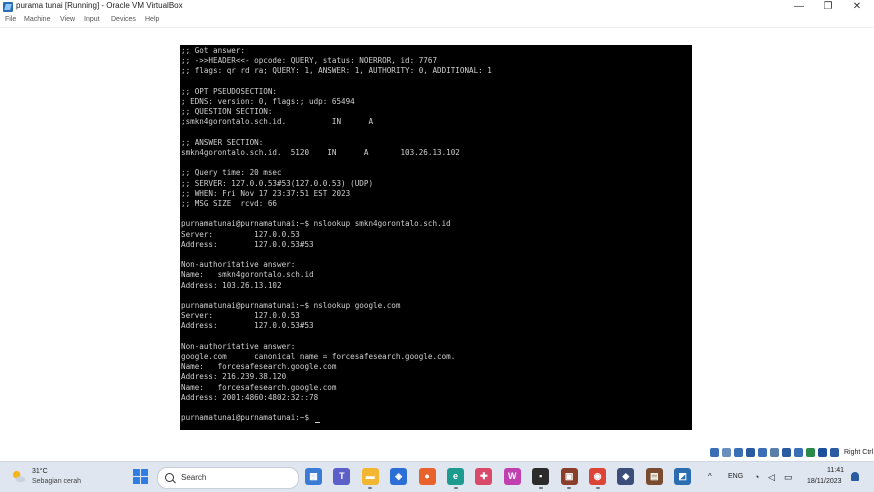 The image size is (874, 492). I want to click on terminal-line: ;; Query time: 20 msec, so click(231, 173).